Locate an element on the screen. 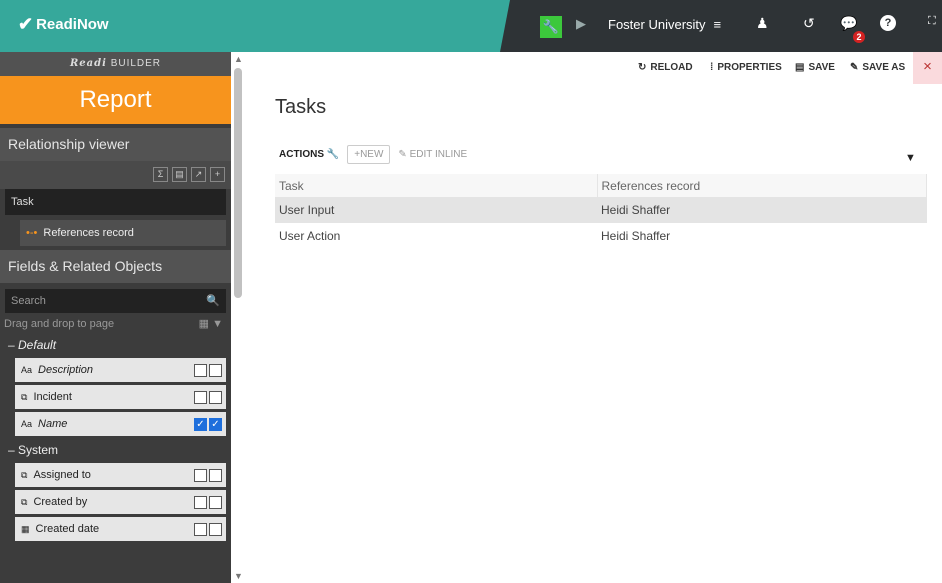  save-button: ▤ SAVE is located at coordinates (815, 67).